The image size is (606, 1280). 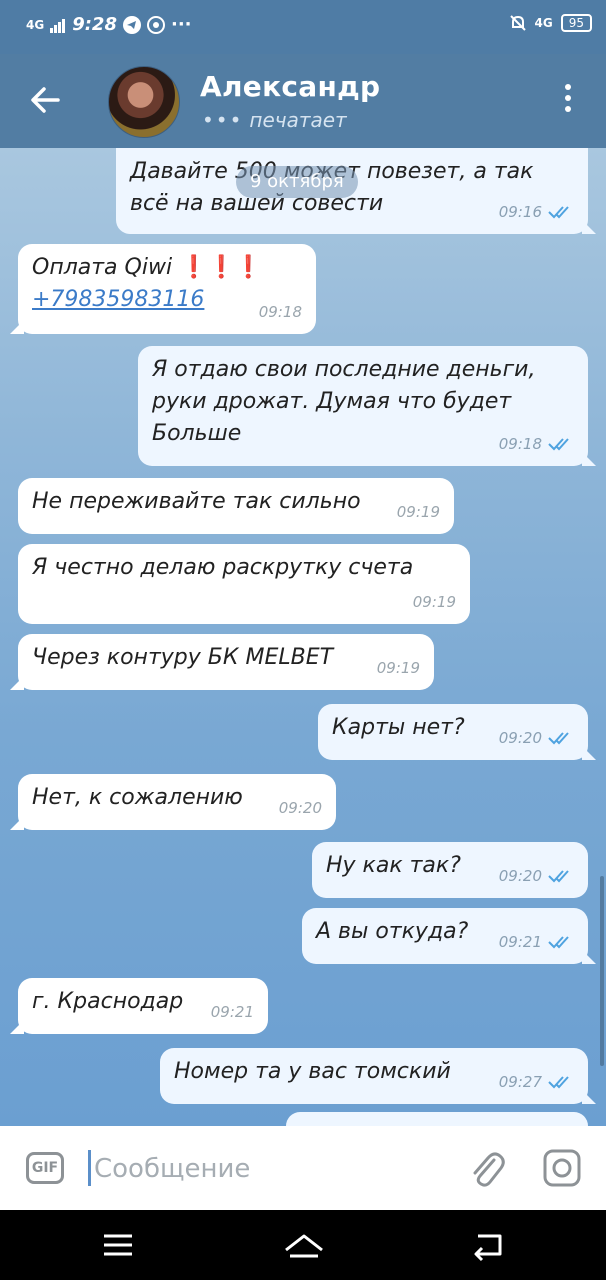 What do you see at coordinates (118, 299) in the screenshot?
I see `phone-link: +79835983116` at bounding box center [118, 299].